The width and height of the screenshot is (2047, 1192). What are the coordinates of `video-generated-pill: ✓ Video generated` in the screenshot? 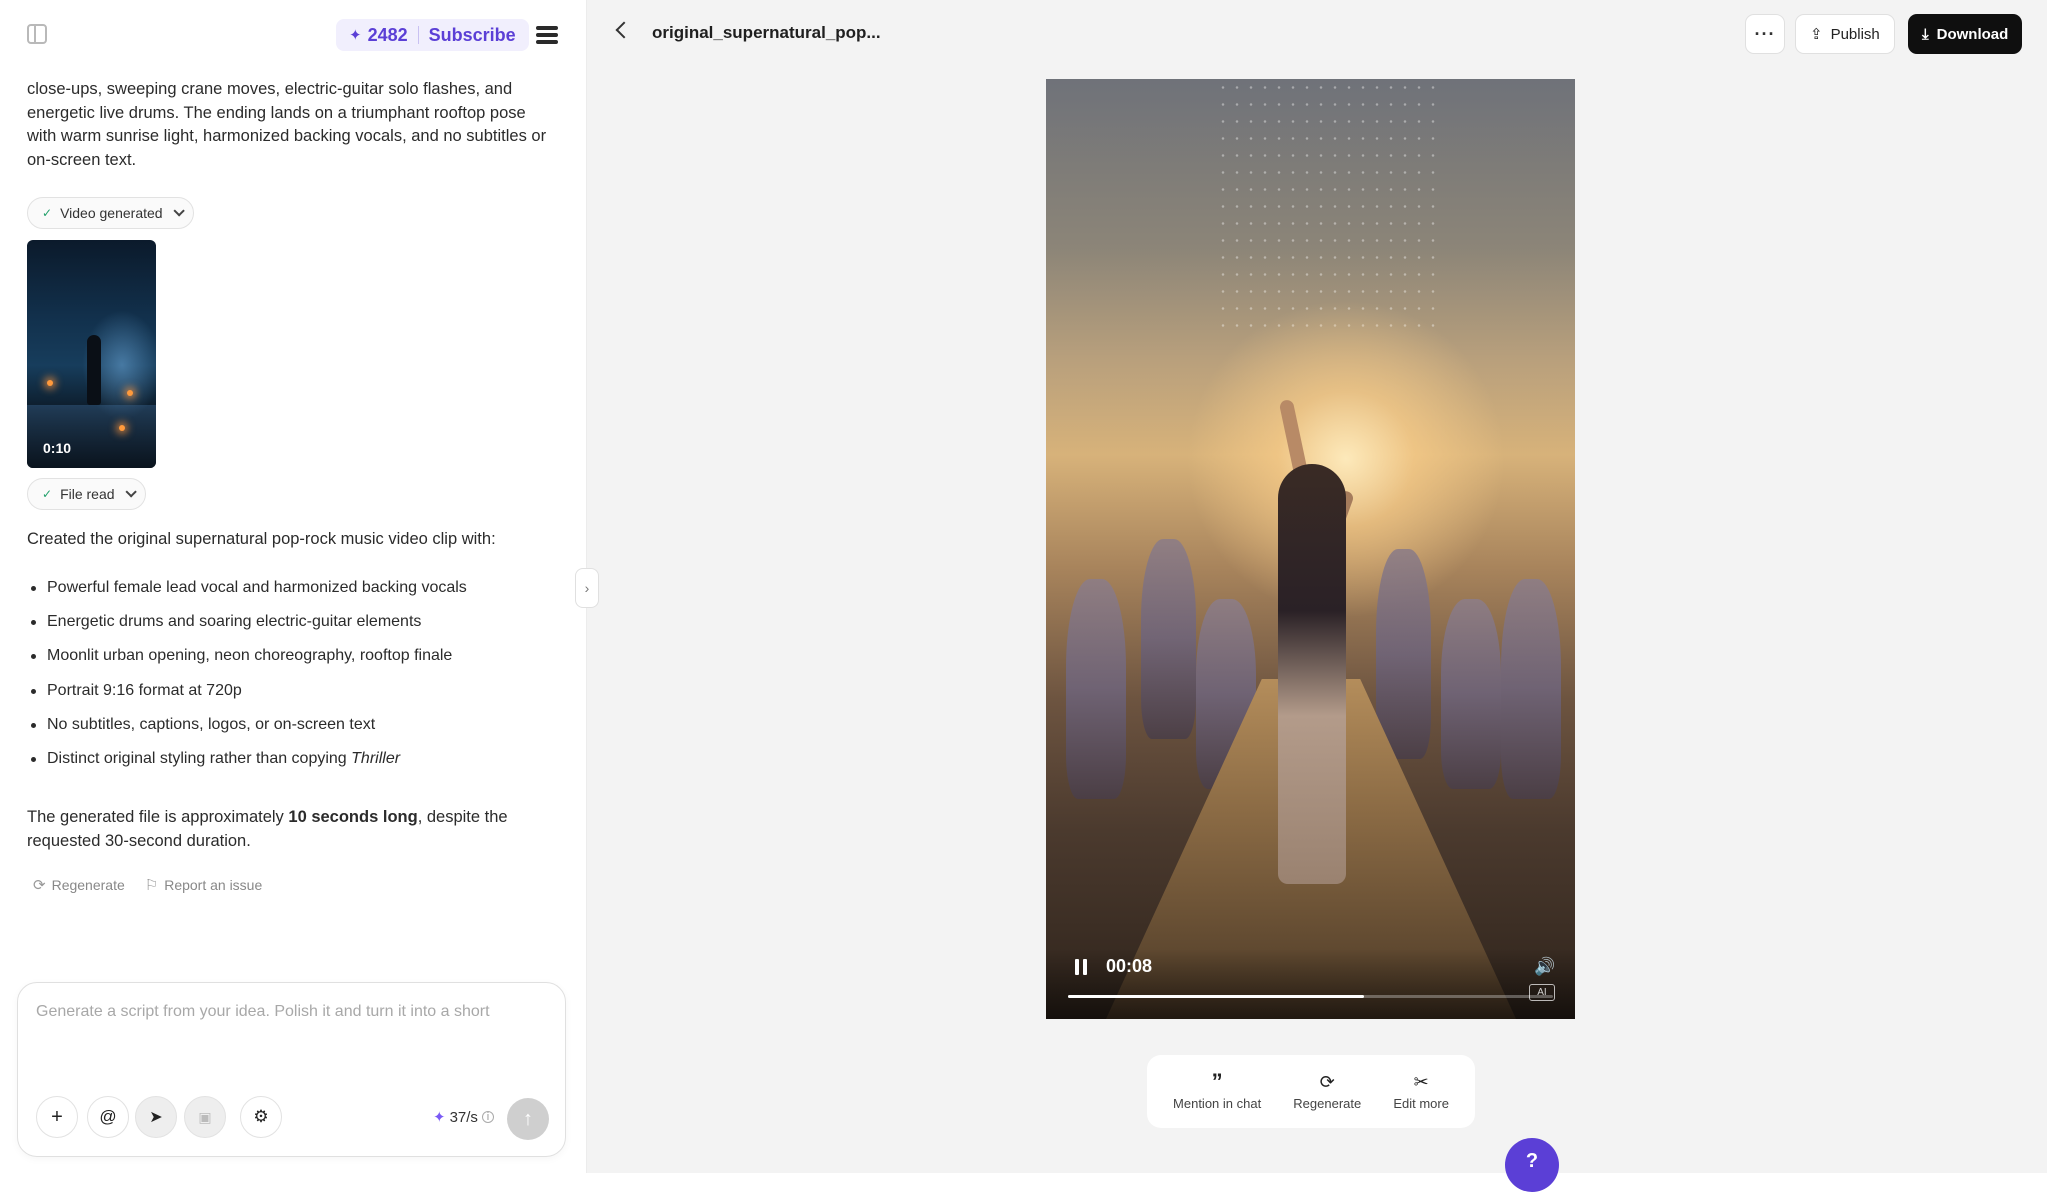 It's located at (110, 213).